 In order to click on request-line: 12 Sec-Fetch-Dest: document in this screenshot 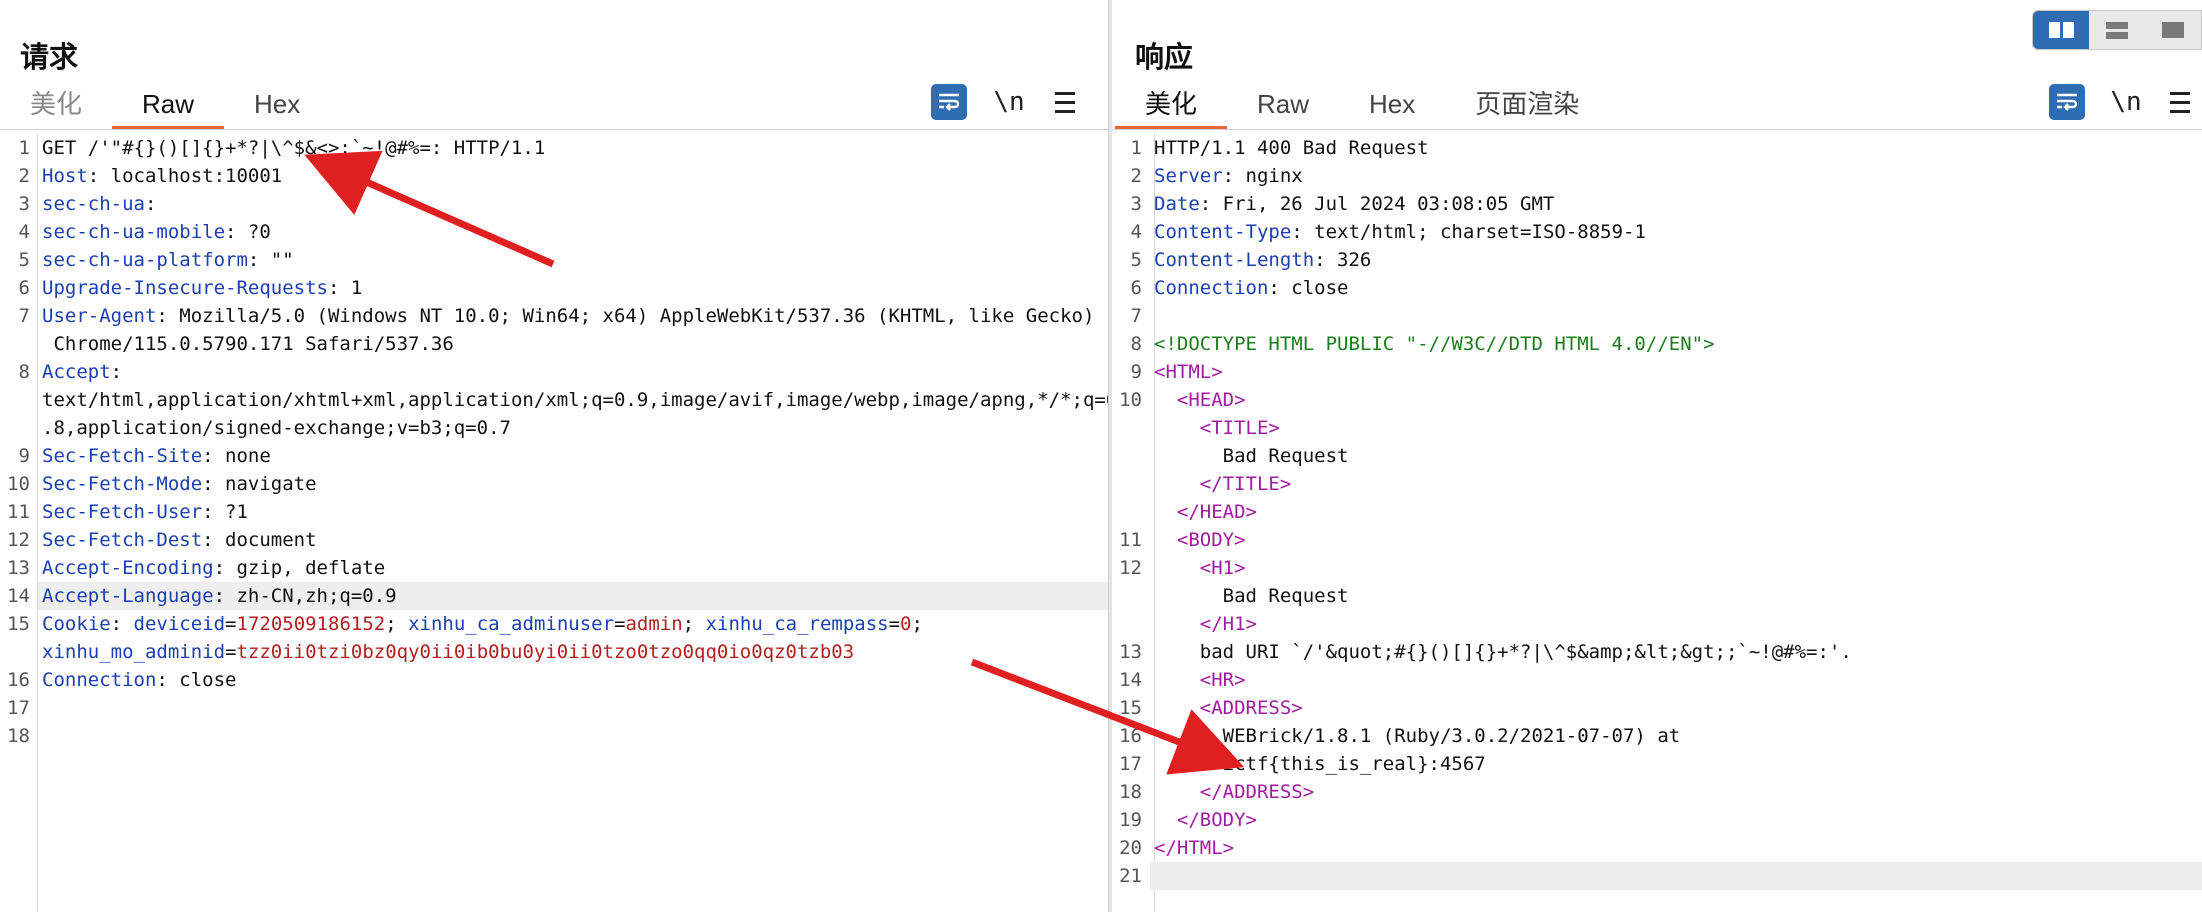, I will do `click(554, 540)`.